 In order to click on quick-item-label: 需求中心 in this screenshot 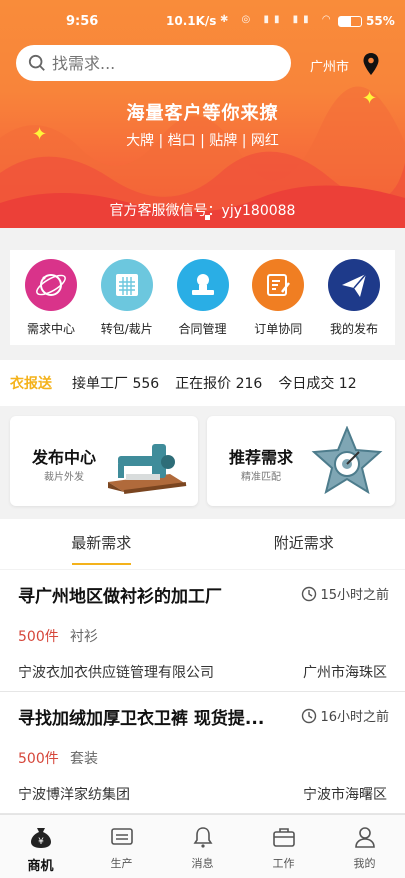, I will do `click(50, 329)`.